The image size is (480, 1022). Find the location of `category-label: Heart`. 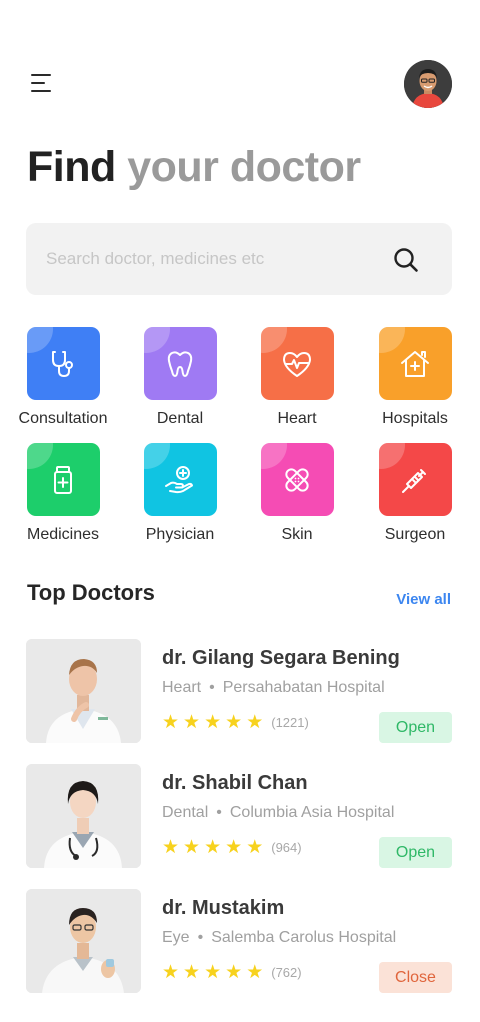

category-label: Heart is located at coordinates (297, 418).